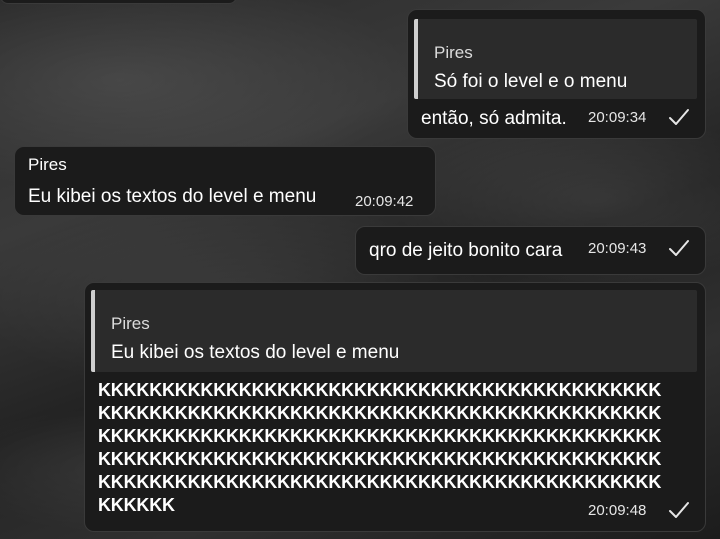 This screenshot has height=539, width=720. Describe the element at coordinates (494, 118) in the screenshot. I see `message-text: então, só admita.` at that location.